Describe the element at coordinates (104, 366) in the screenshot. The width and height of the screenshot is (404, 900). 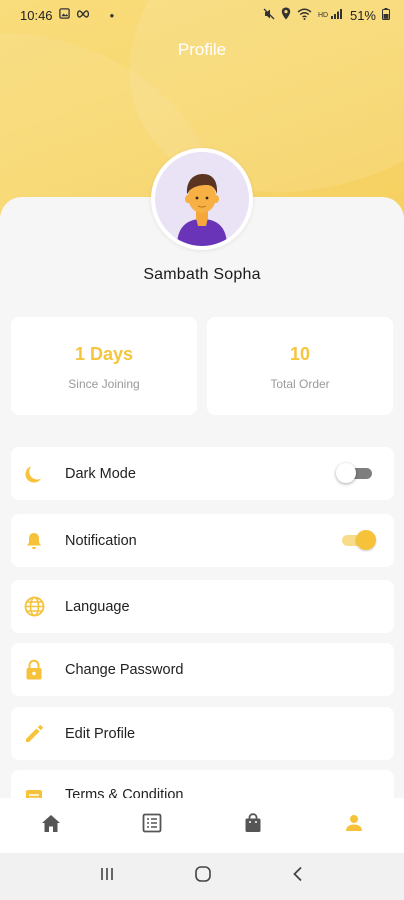
I see `stat-card-joining: 1 Days Since Joining` at that location.